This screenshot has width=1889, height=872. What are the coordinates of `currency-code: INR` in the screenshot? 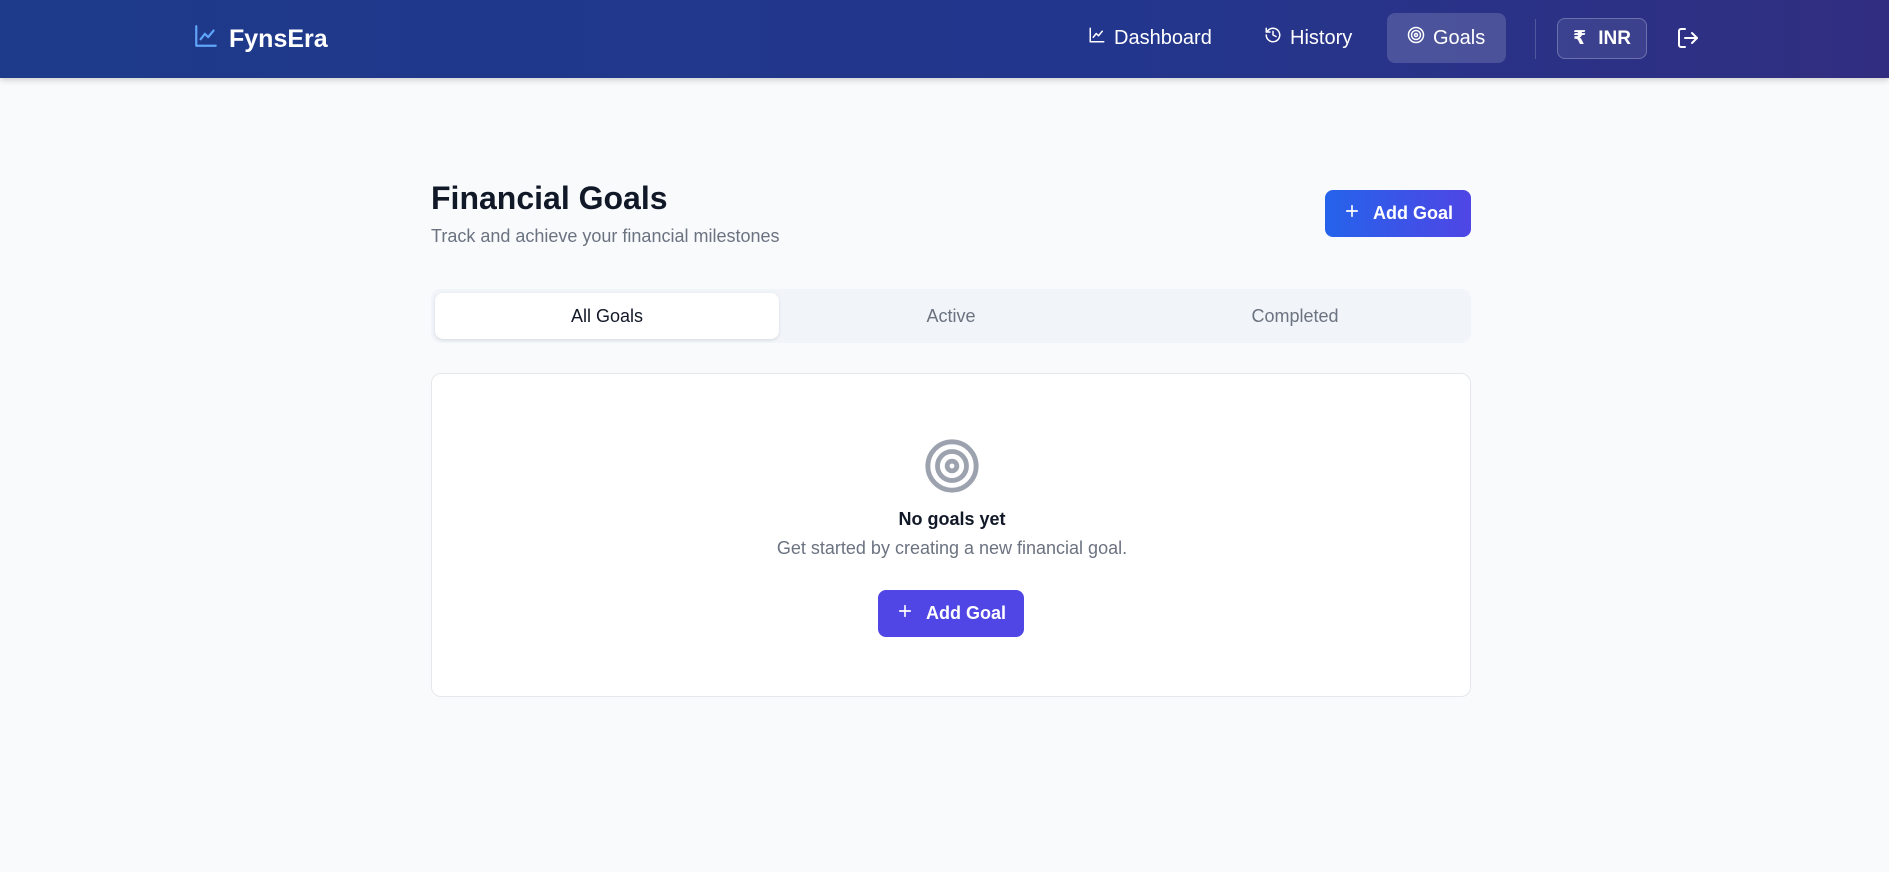 It's located at (1614, 38).